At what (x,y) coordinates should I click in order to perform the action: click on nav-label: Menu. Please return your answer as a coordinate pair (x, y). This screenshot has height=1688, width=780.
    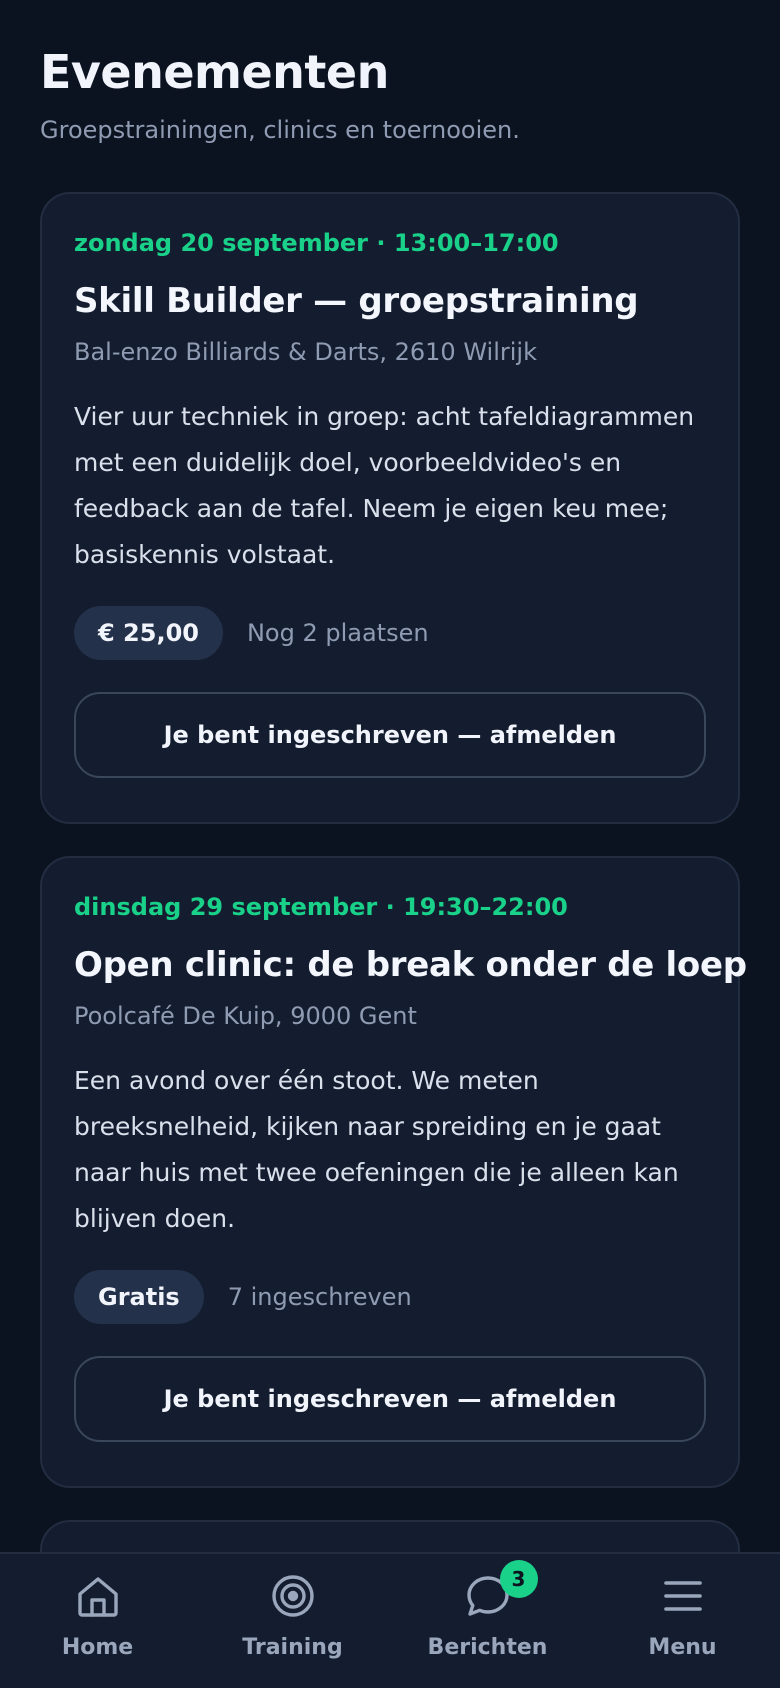
    Looking at the image, I should click on (682, 1647).